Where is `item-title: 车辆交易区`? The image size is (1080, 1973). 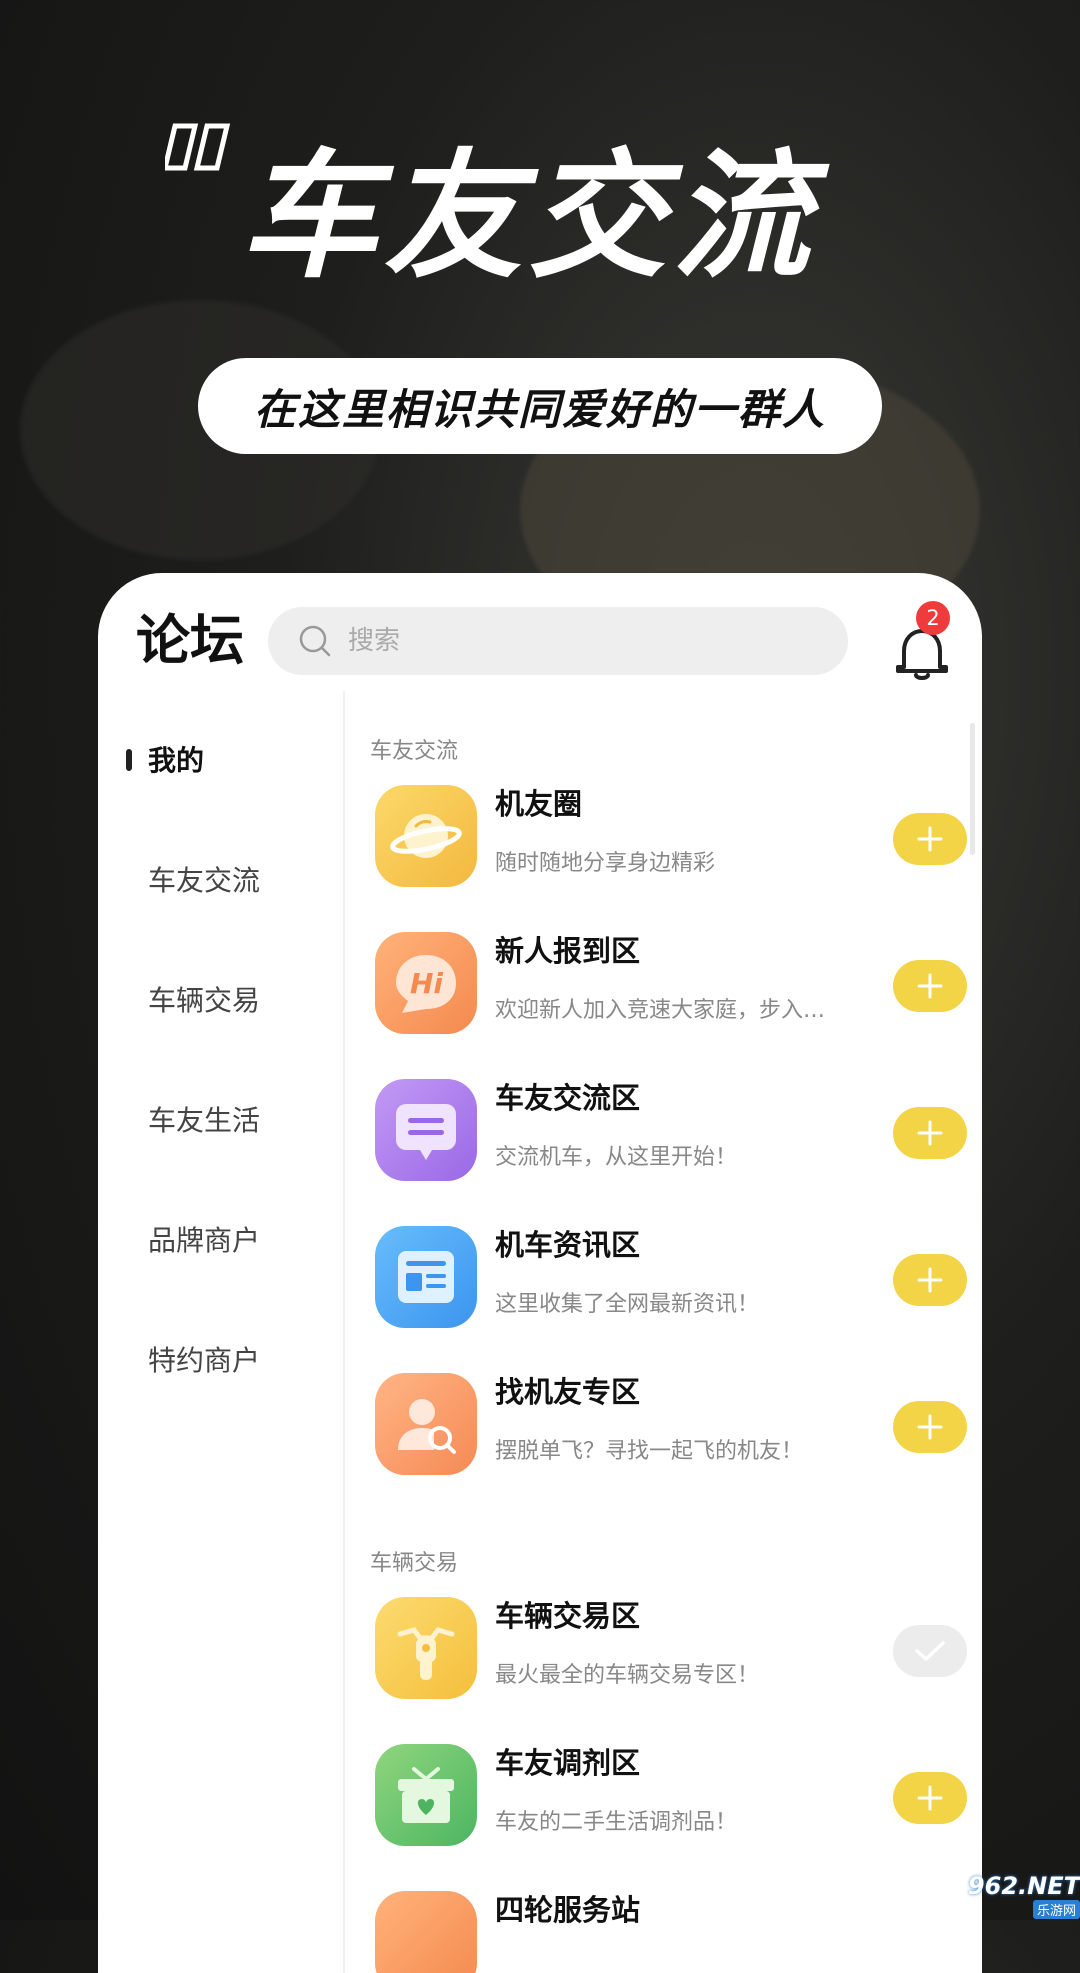
item-title: 车辆交易区 is located at coordinates (568, 1616).